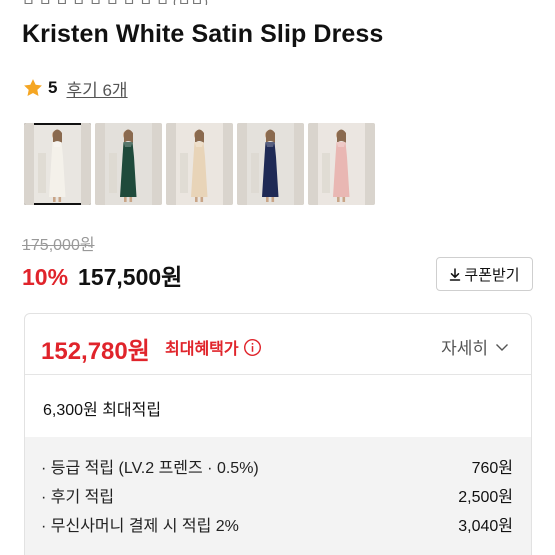 This screenshot has width=555, height=555. I want to click on chevron-down-icon, so click(502, 347).